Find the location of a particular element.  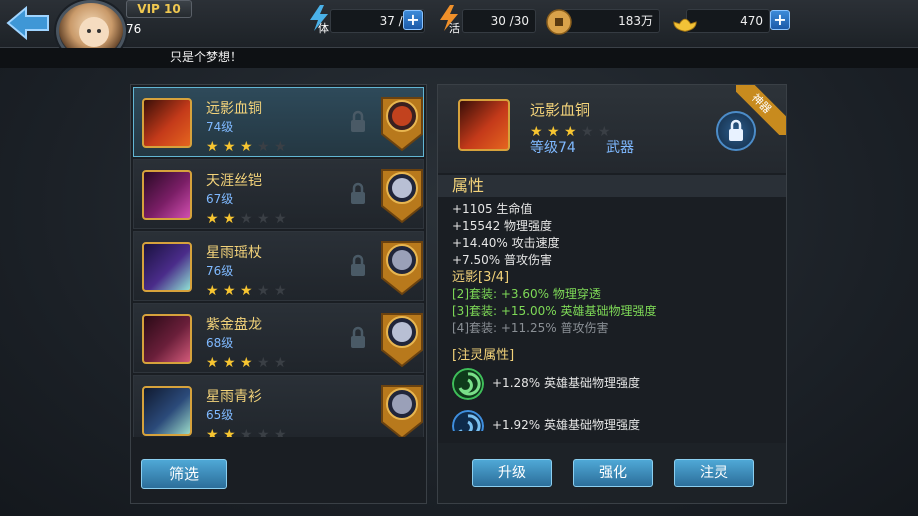

action-bar: 升级 强化 注灵 is located at coordinates (612, 473).